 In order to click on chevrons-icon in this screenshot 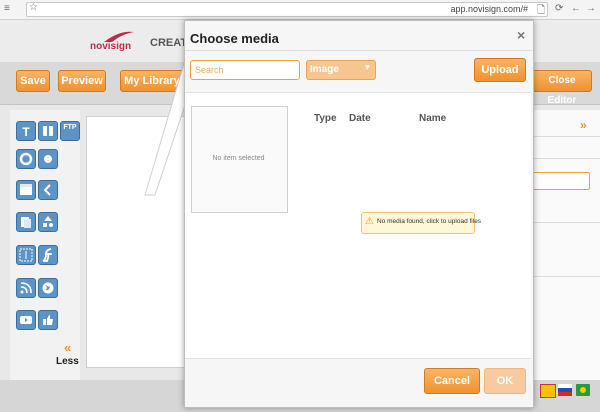, I will do `click(47, 190)`.